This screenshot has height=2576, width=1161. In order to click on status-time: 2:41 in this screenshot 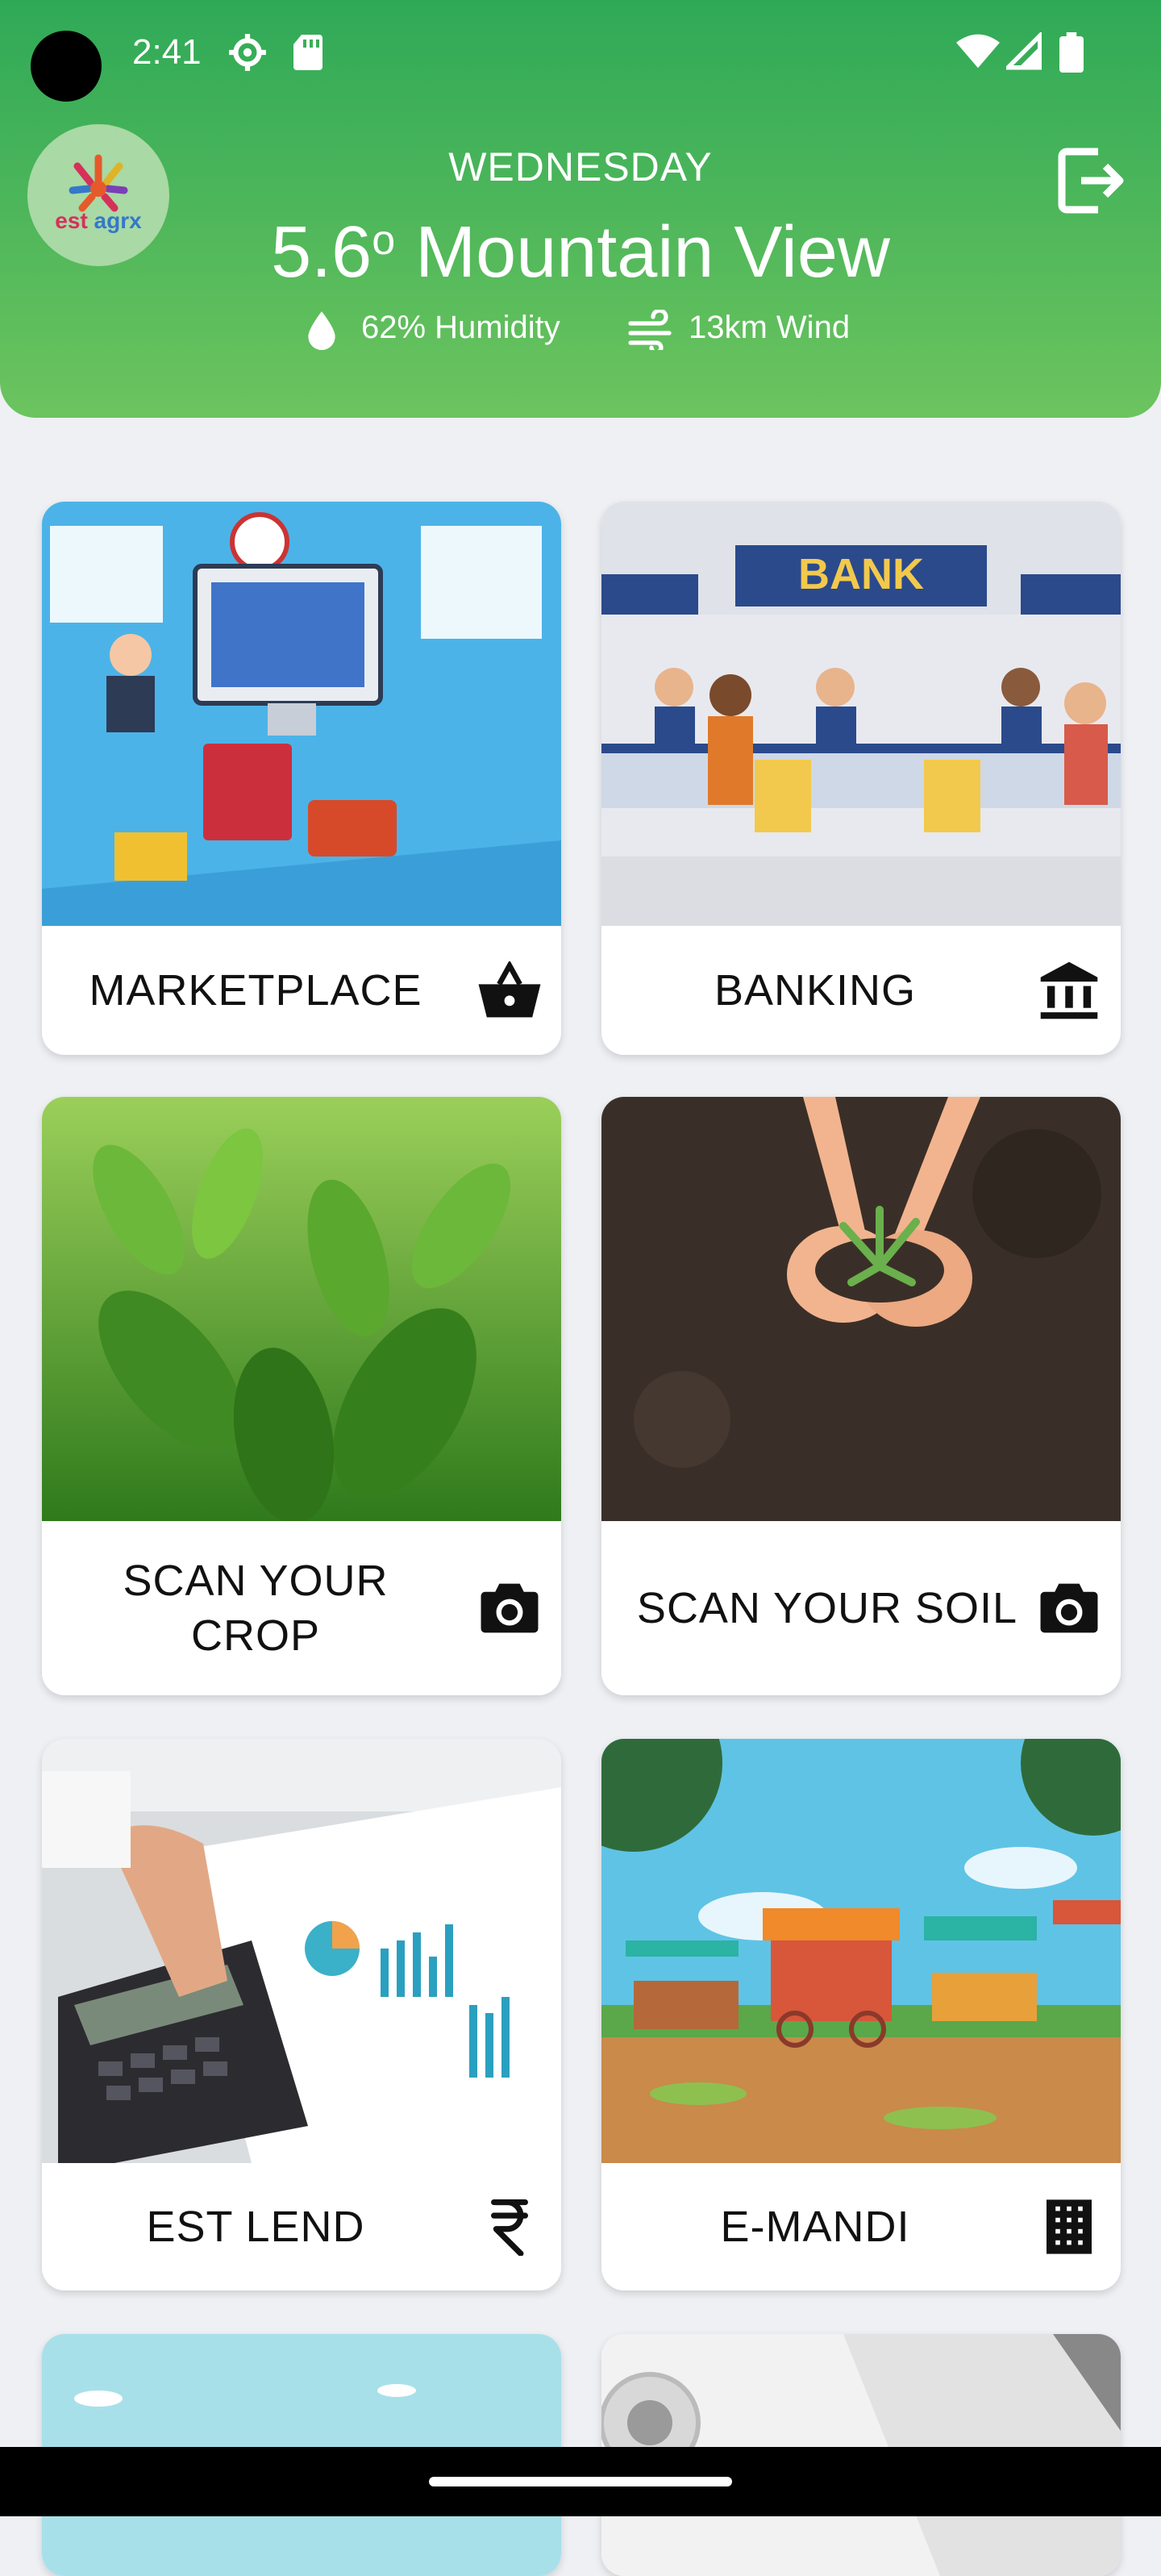, I will do `click(167, 52)`.